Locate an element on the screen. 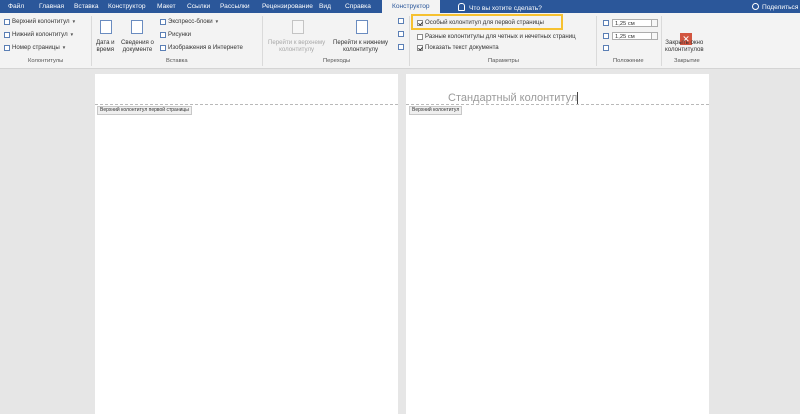 This screenshot has height=414, width=800. tell-me-box: Что вы хотите сделать? is located at coordinates (500, 7).